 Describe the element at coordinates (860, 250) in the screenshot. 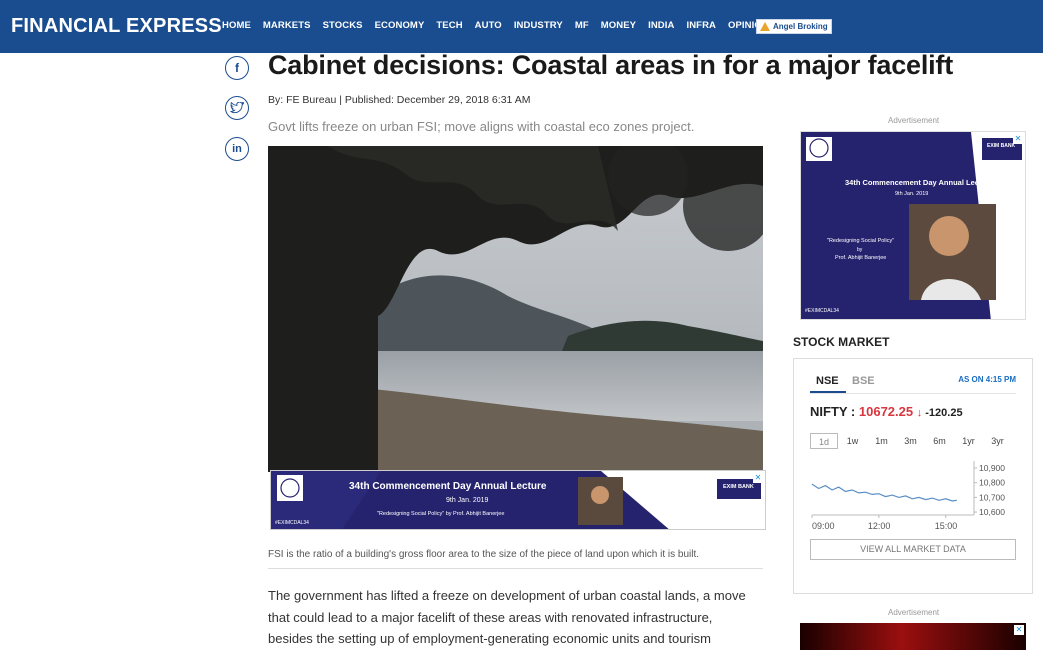

I see `sidebar-ad-by: by` at that location.